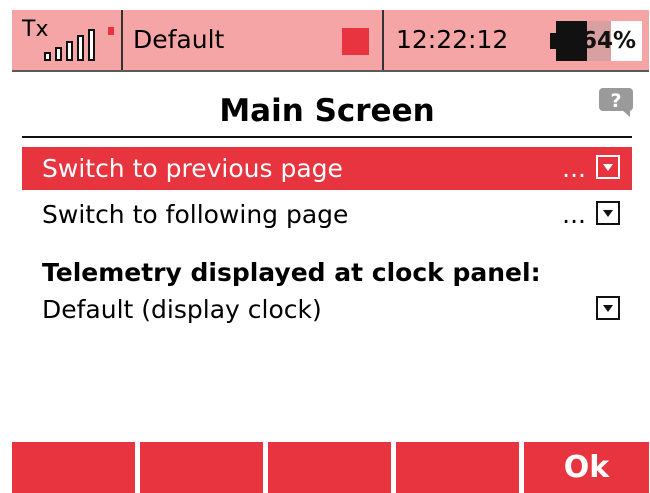 The height and width of the screenshot is (493, 650). What do you see at coordinates (327, 111) in the screenshot?
I see `page-title: Main Screen` at bounding box center [327, 111].